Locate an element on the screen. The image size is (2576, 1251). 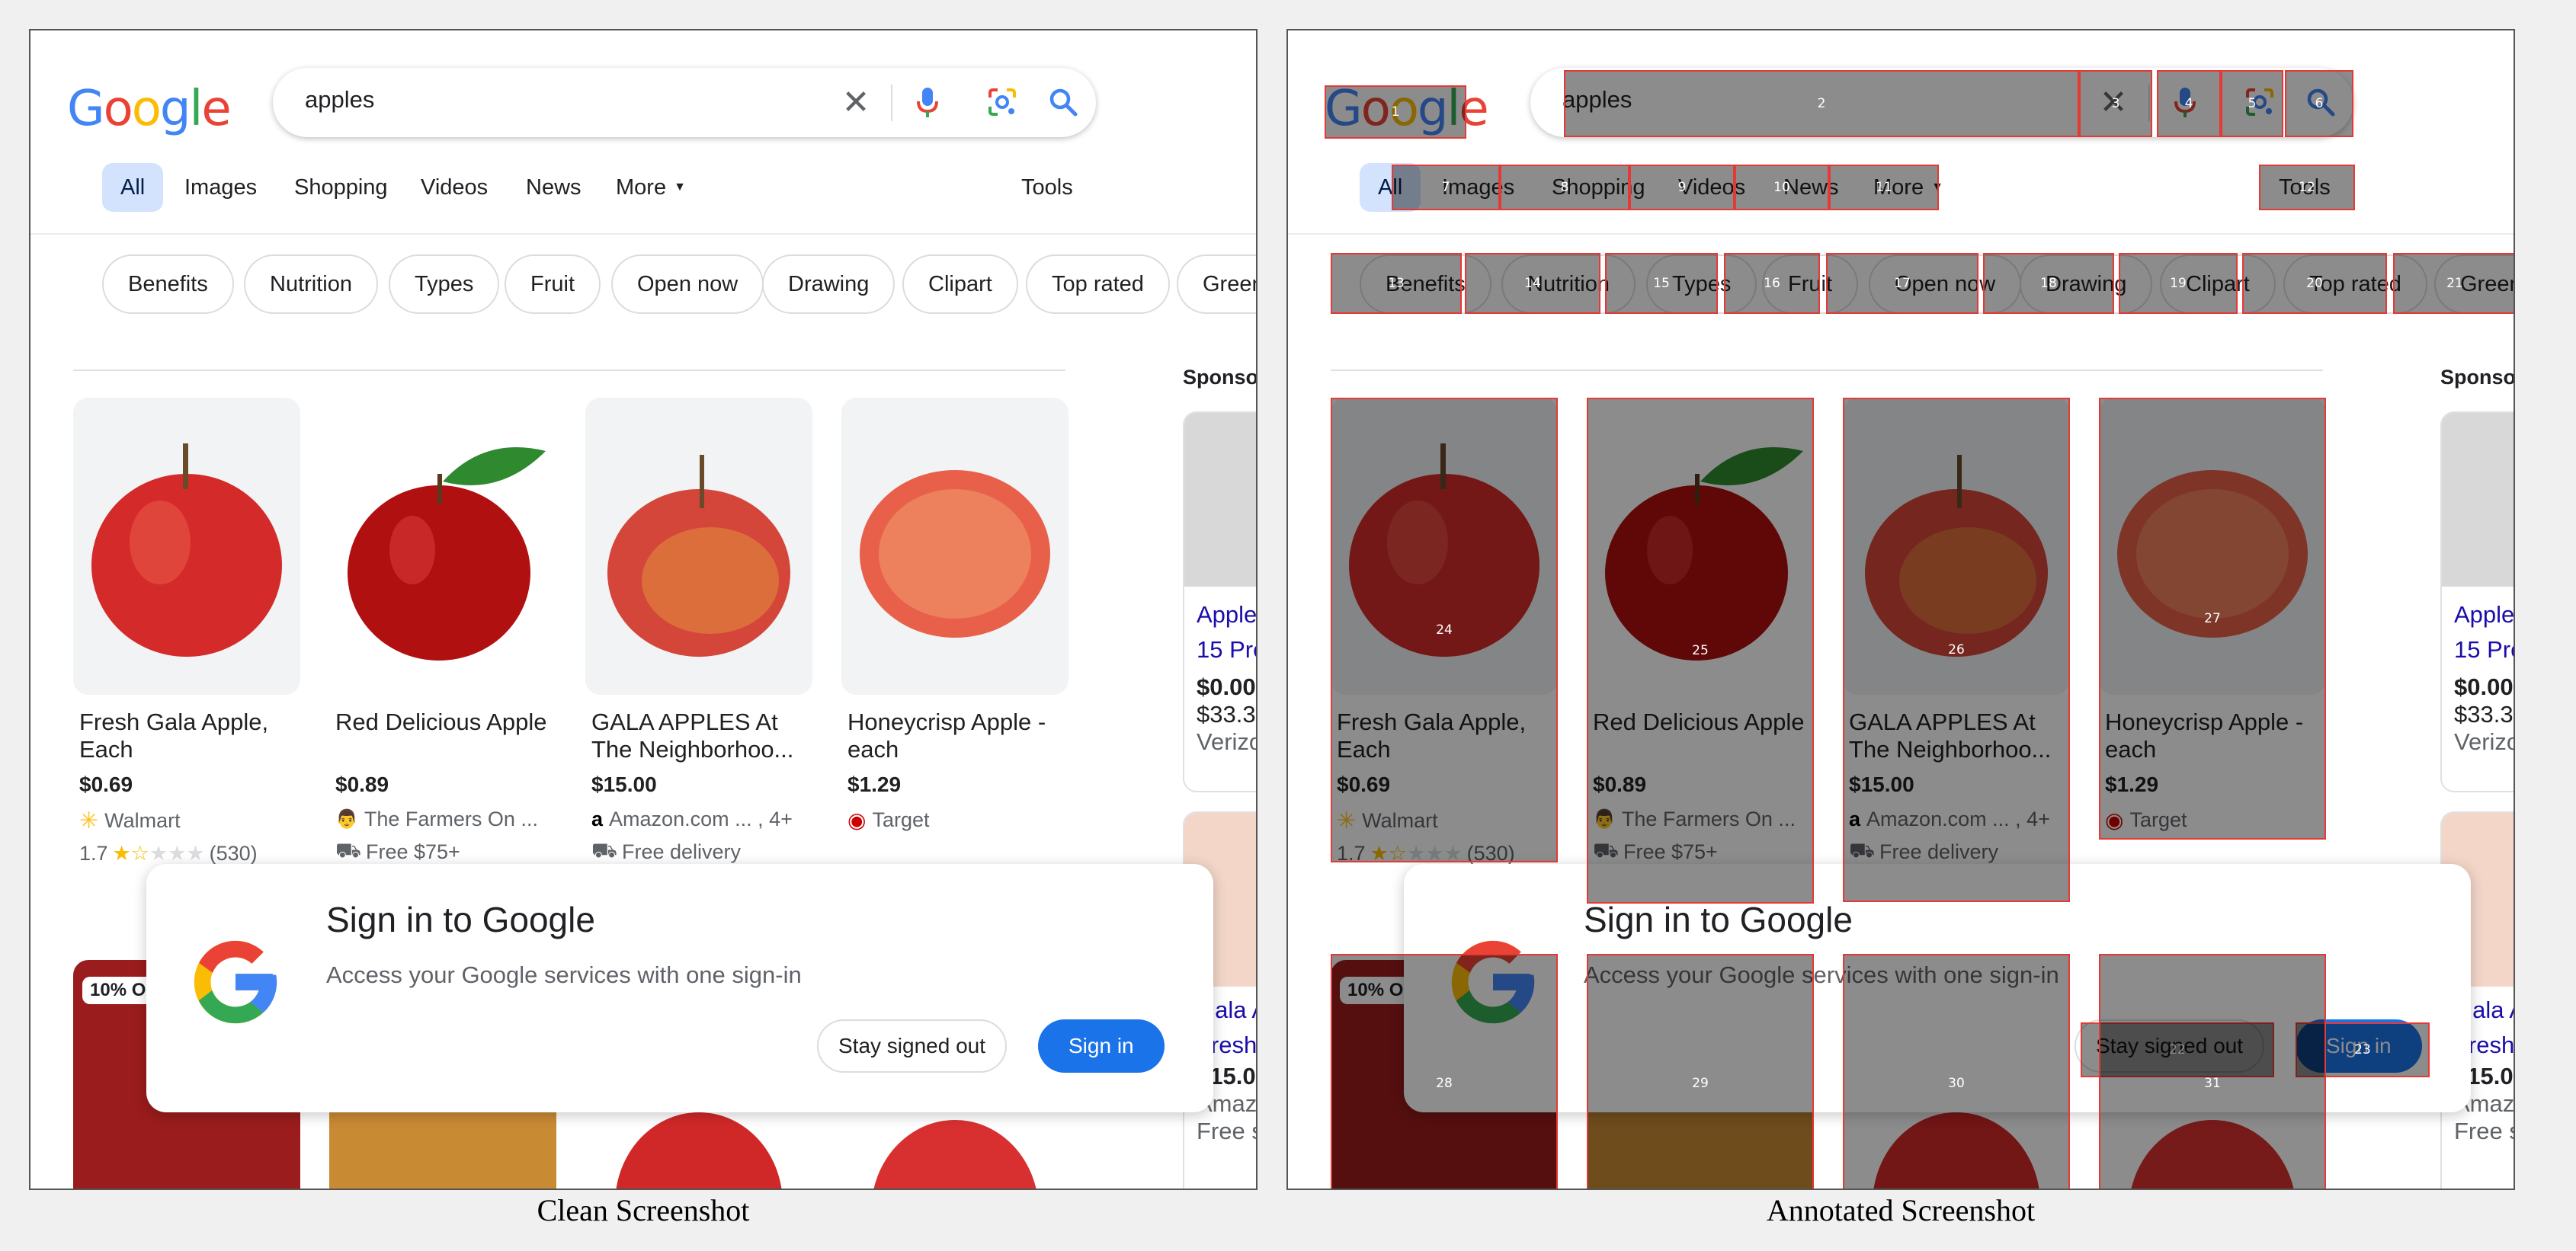
annotation-number: 26 is located at coordinates (1956, 649).